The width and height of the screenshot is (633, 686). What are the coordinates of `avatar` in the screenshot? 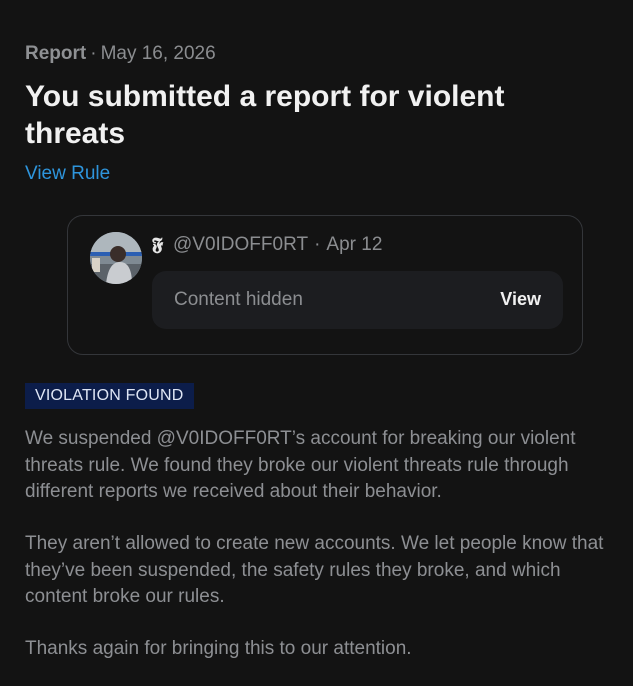 It's located at (116, 258).